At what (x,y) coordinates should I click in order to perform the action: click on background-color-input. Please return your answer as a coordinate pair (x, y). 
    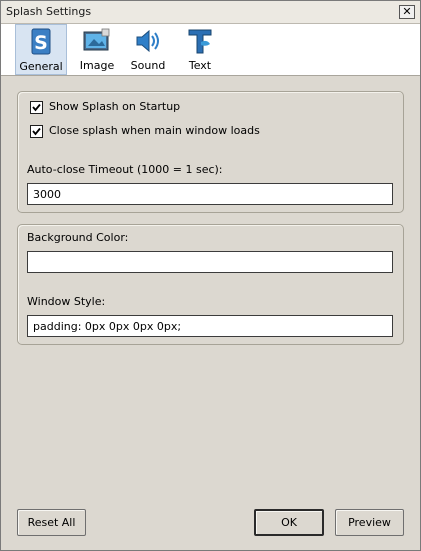
    Looking at the image, I should click on (210, 262).